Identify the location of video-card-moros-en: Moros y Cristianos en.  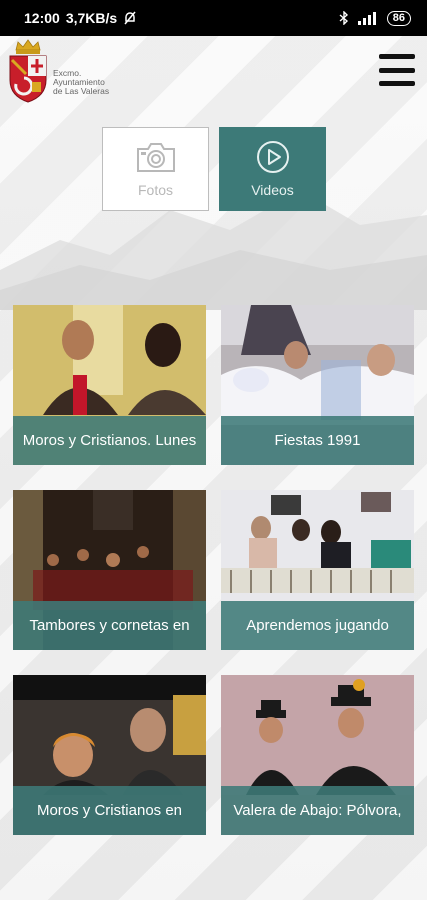
(109, 755).